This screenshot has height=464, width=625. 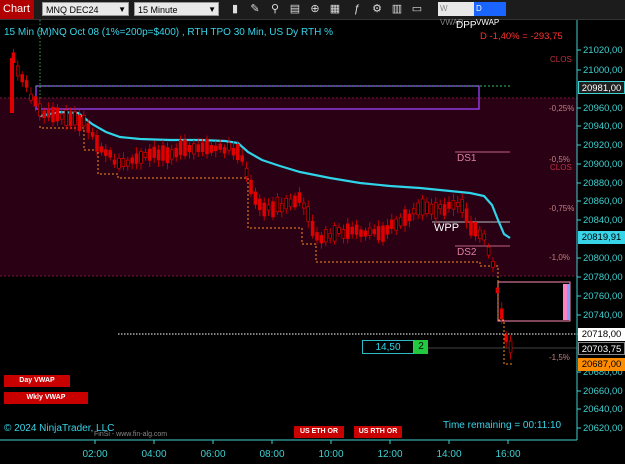 I want to click on y-tick-label: 20660,00, so click(x=603, y=391).